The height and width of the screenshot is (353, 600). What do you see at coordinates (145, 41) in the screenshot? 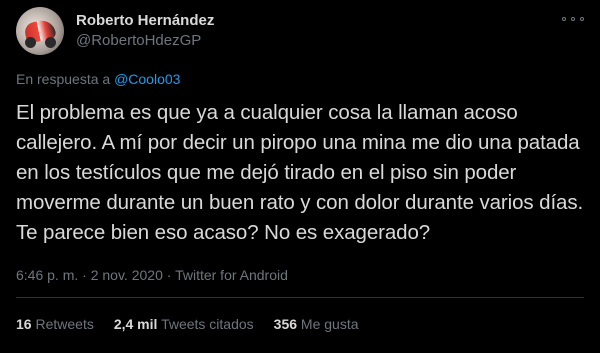
I see `author-handle: @RobertoHdezGP` at bounding box center [145, 41].